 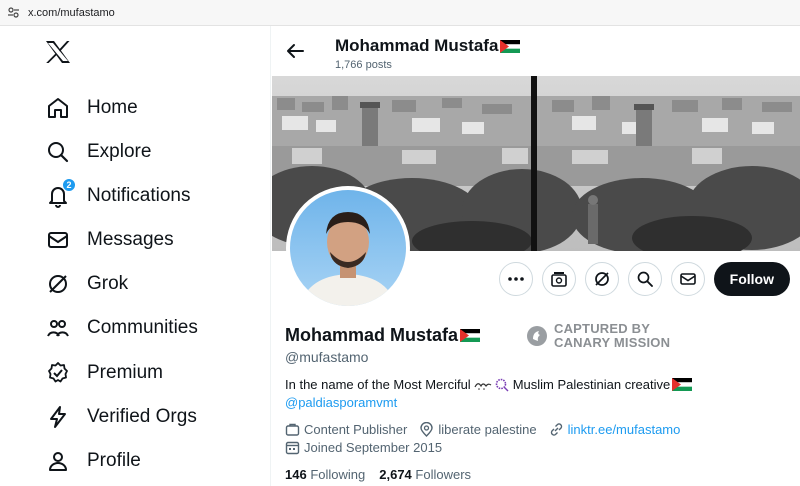 I want to click on following-link: 146 Following, so click(x=325, y=474).